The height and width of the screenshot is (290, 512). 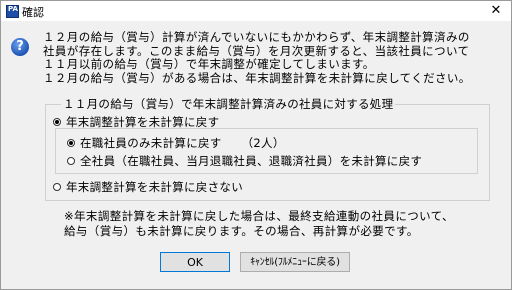 What do you see at coordinates (209, 64) in the screenshot?
I see `message-line: １１月以前の給与（賞与）で年末調整が確定してしまいます。` at bounding box center [209, 64].